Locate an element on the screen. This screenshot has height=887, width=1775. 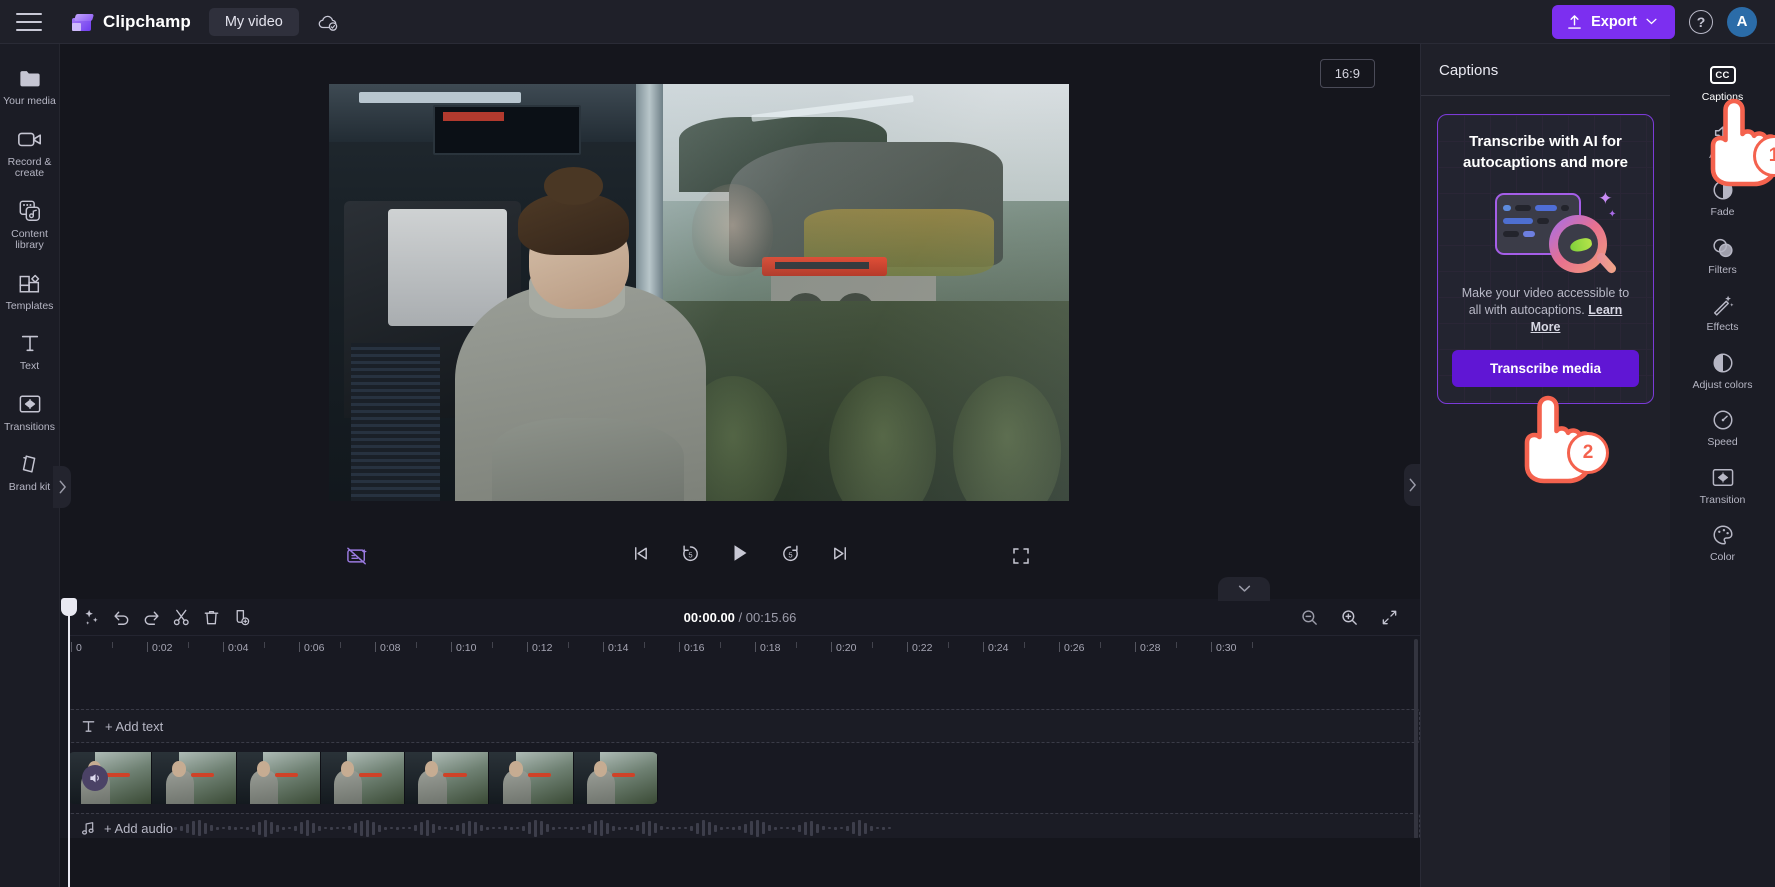
video-clip is located at coordinates (363, 778).